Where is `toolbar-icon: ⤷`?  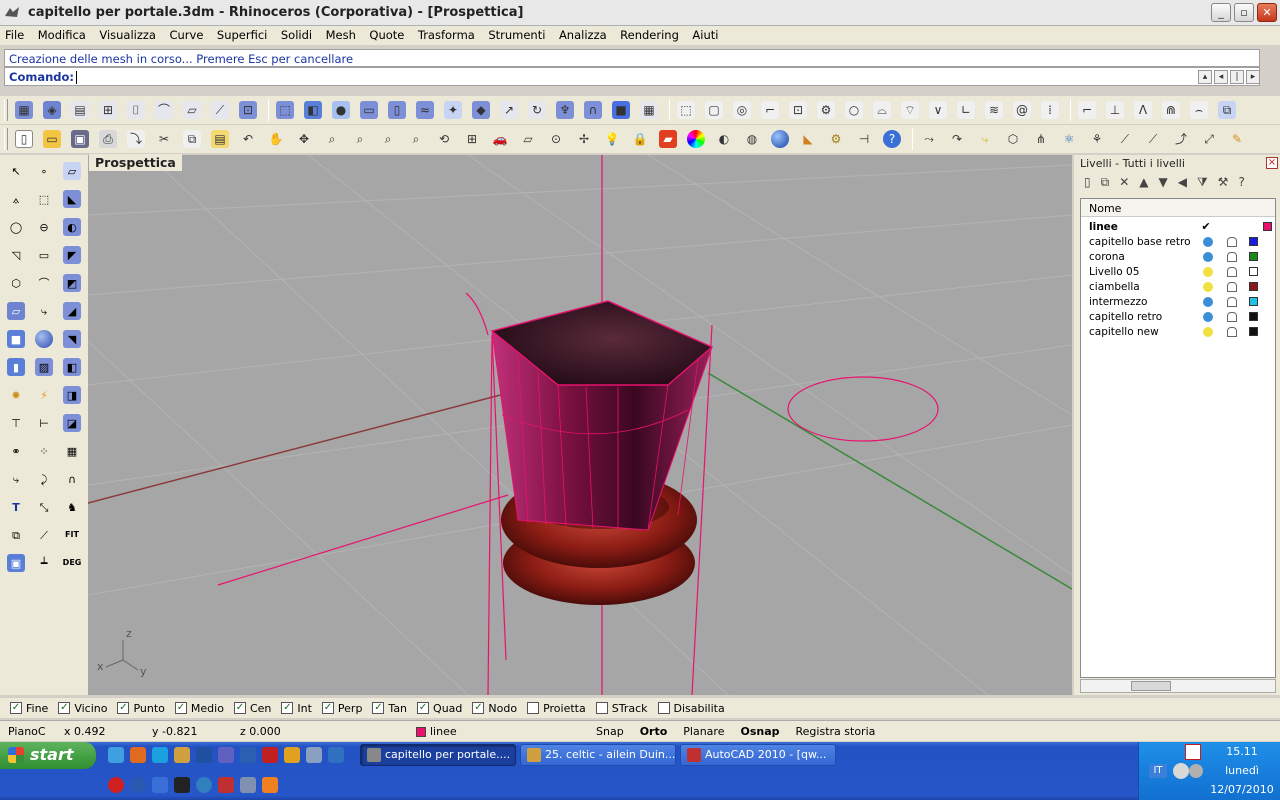
toolbar-icon: ⤷ is located at coordinates (985, 139).